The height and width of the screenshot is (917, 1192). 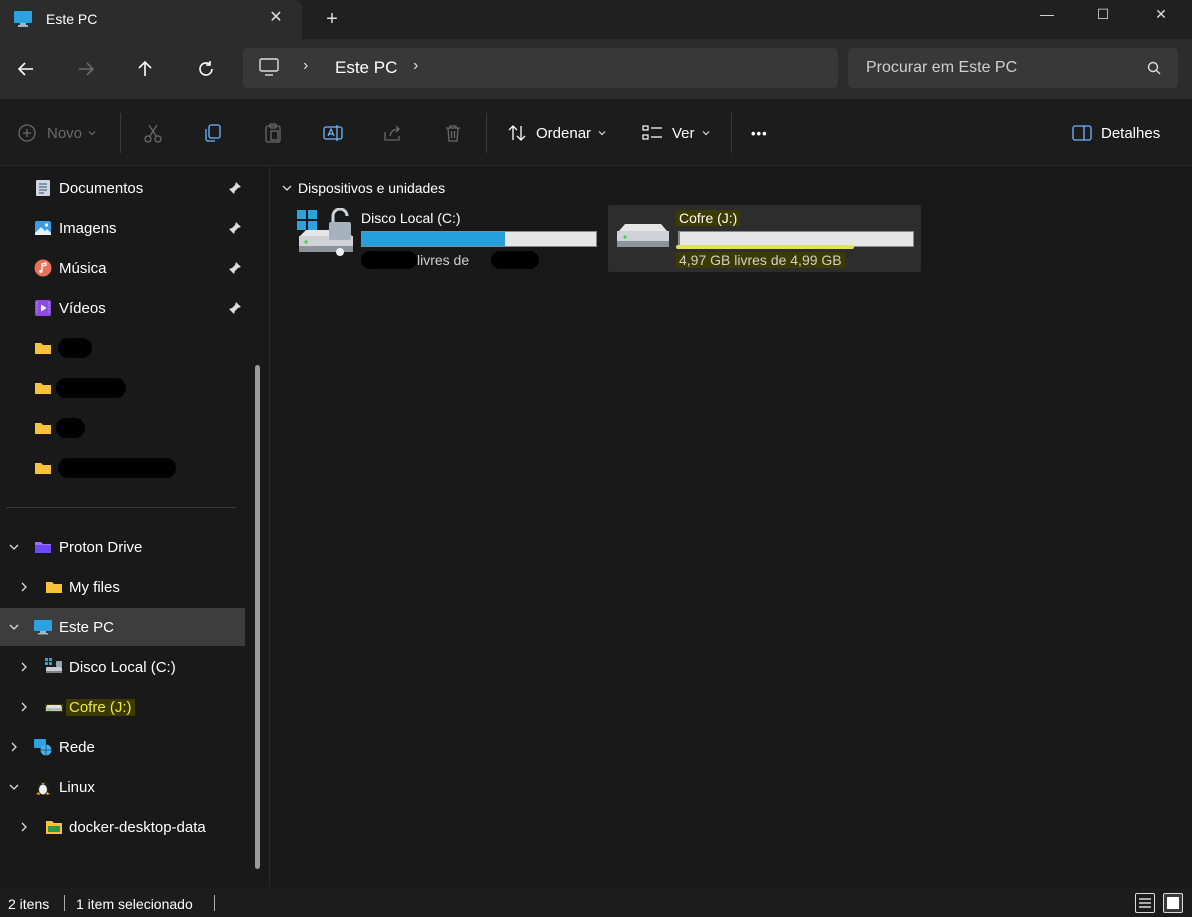 I want to click on sidebar-item-docker-desktop-data: docker-desktop-data, so click(x=122, y=827).